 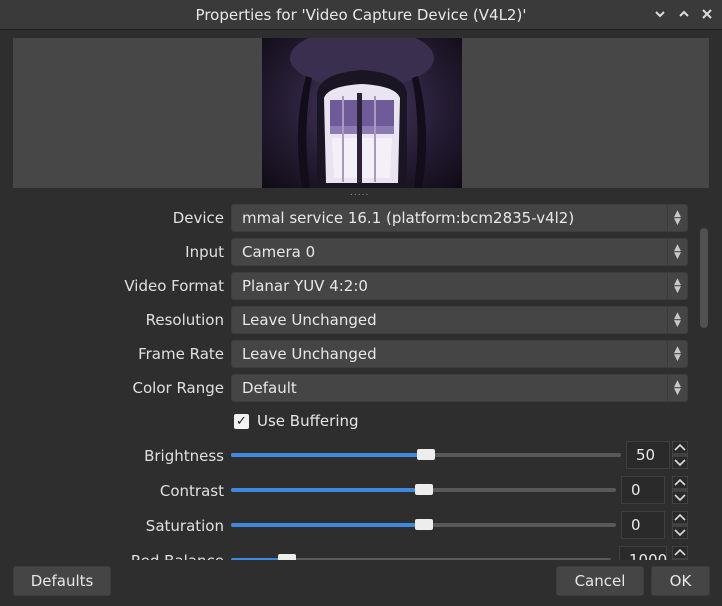 What do you see at coordinates (459, 286) in the screenshot?
I see `video-format-select: Planar YUV 4:2:0 ▲ ▼` at bounding box center [459, 286].